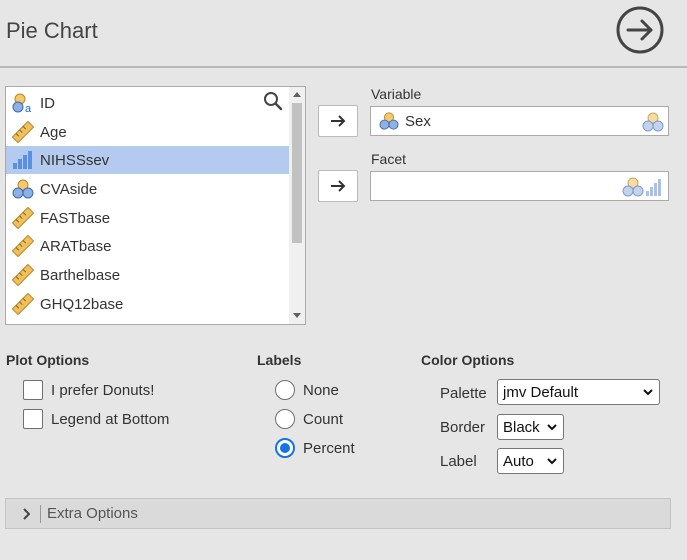  Describe the element at coordinates (518, 461) in the screenshot. I see `label-color-select-value: Auto` at that location.